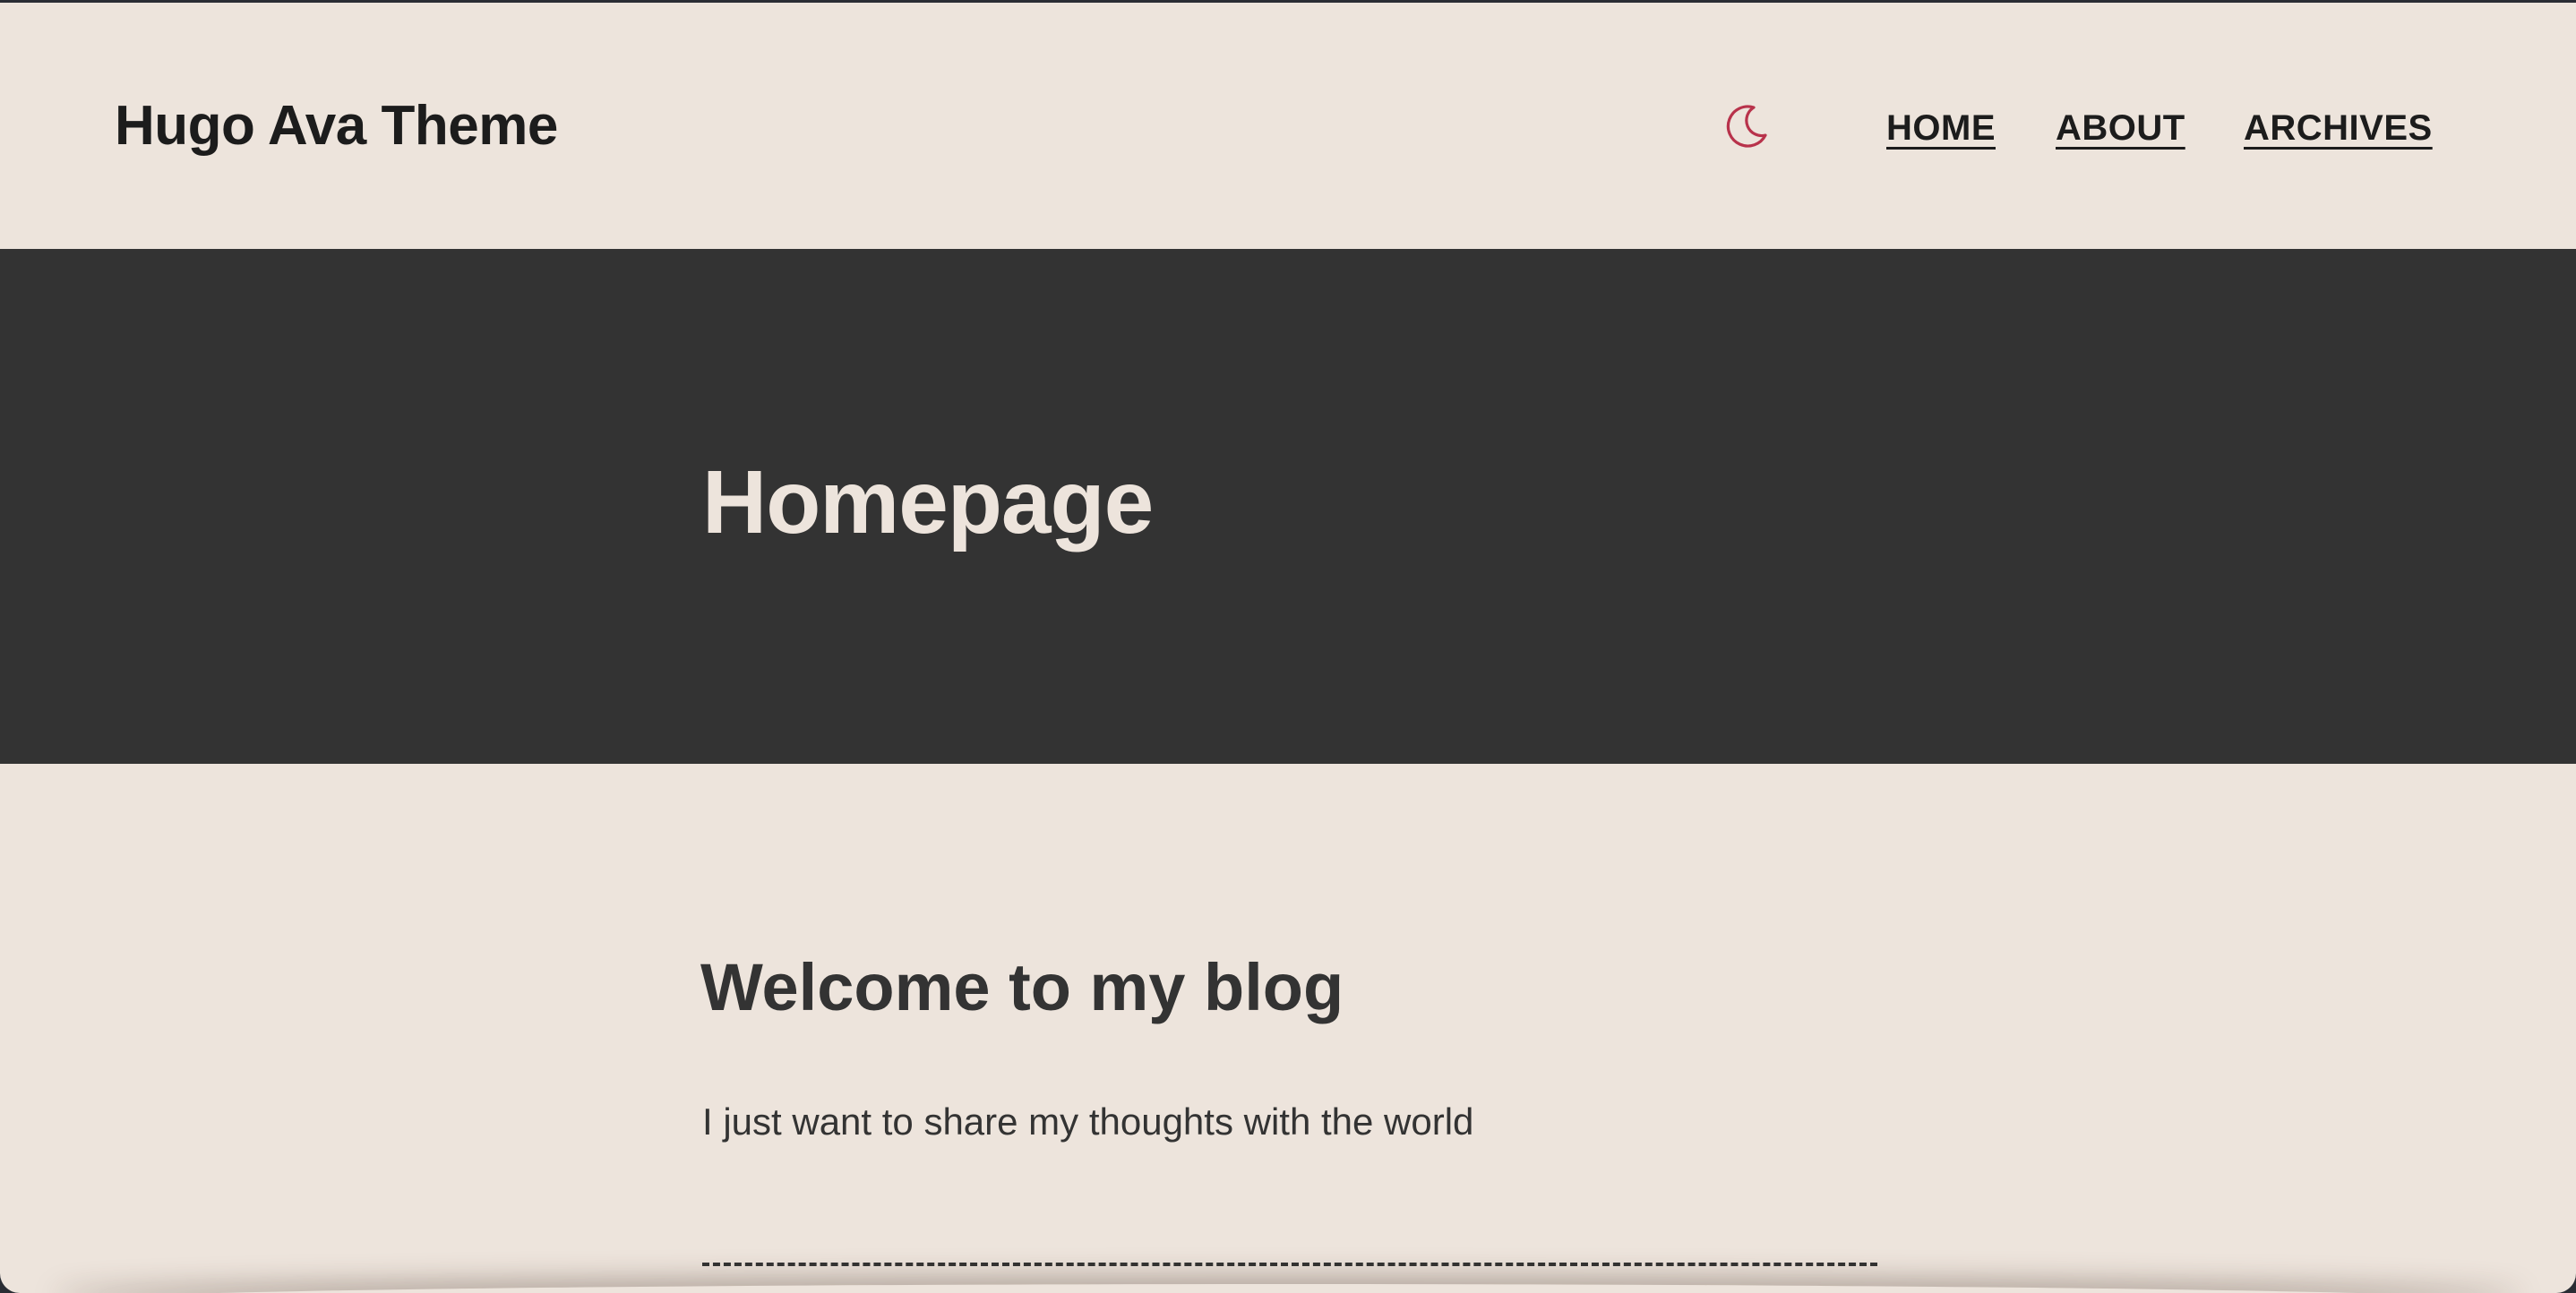 Image resolution: width=2576 pixels, height=1293 pixels. Describe the element at coordinates (1288, 130) in the screenshot. I see `main-nav: HOME ABOUT ARCHIVES` at that location.